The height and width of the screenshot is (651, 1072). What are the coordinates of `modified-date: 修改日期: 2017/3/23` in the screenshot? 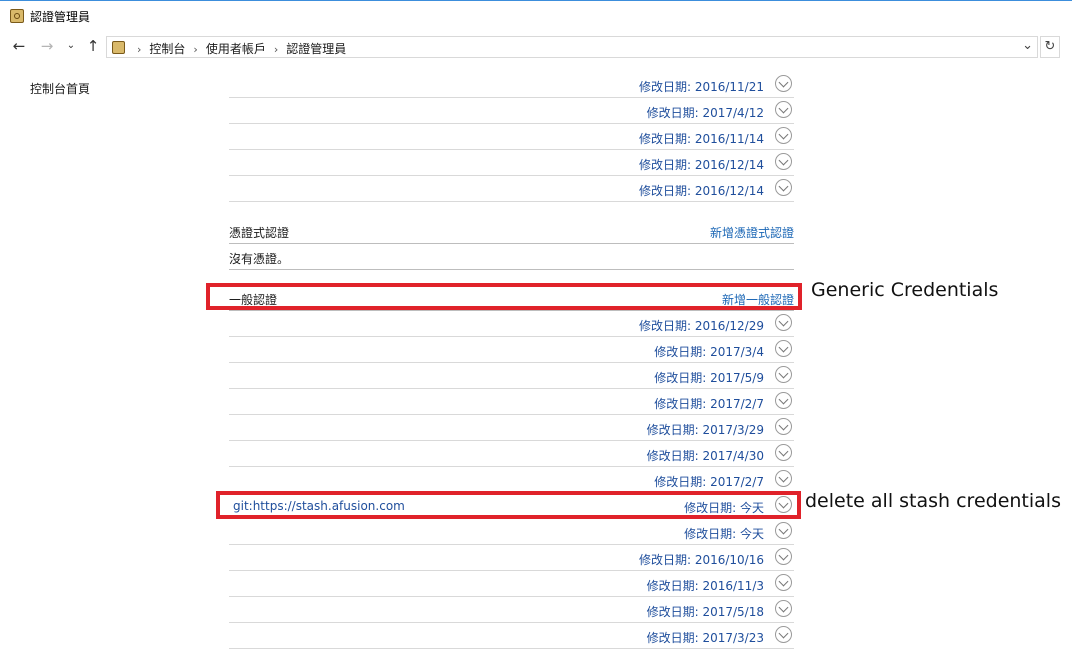 It's located at (705, 638).